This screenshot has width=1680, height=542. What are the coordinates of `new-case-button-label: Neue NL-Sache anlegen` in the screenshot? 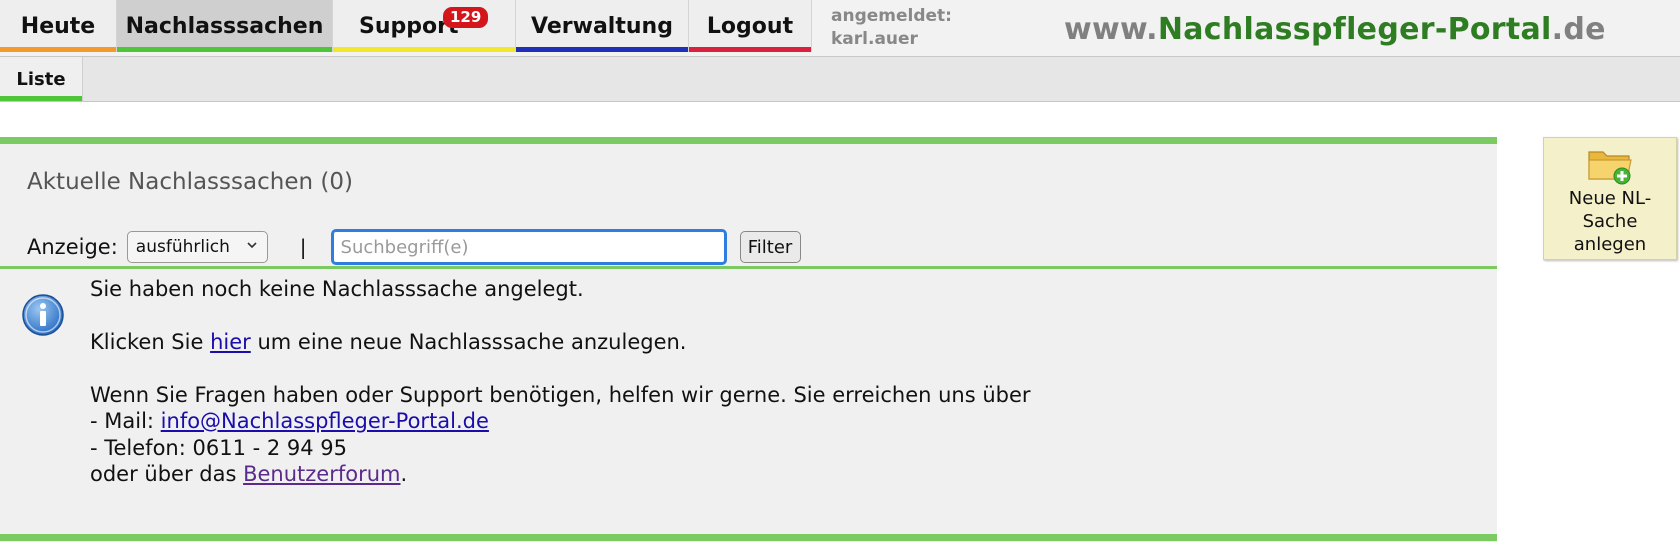 It's located at (1610, 221).